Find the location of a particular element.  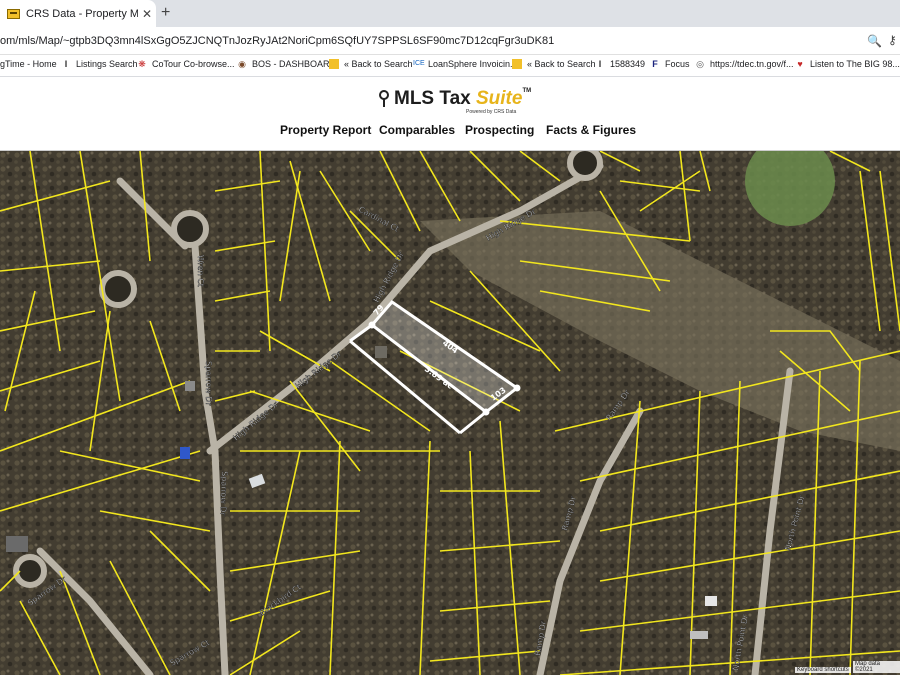

logo-tm: TM is located at coordinates (527, 91).